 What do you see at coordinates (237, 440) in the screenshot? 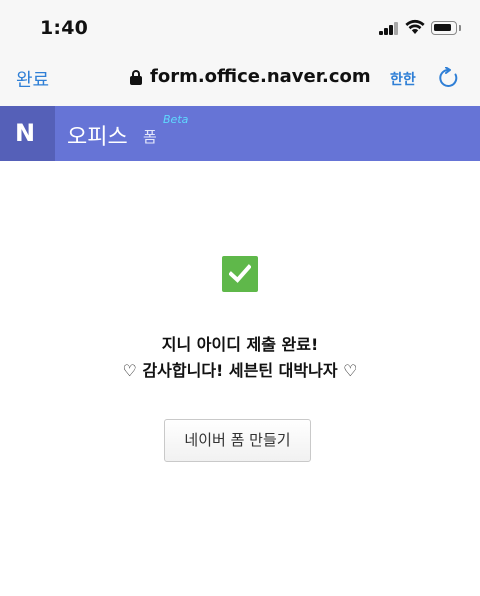
I see `create-naver-form-button: 네이버 폼 만들기` at bounding box center [237, 440].